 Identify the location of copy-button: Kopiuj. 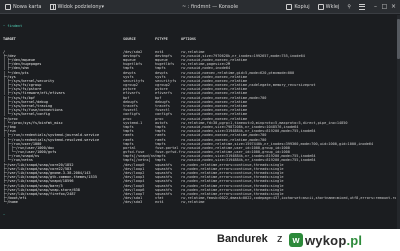
(297, 7).